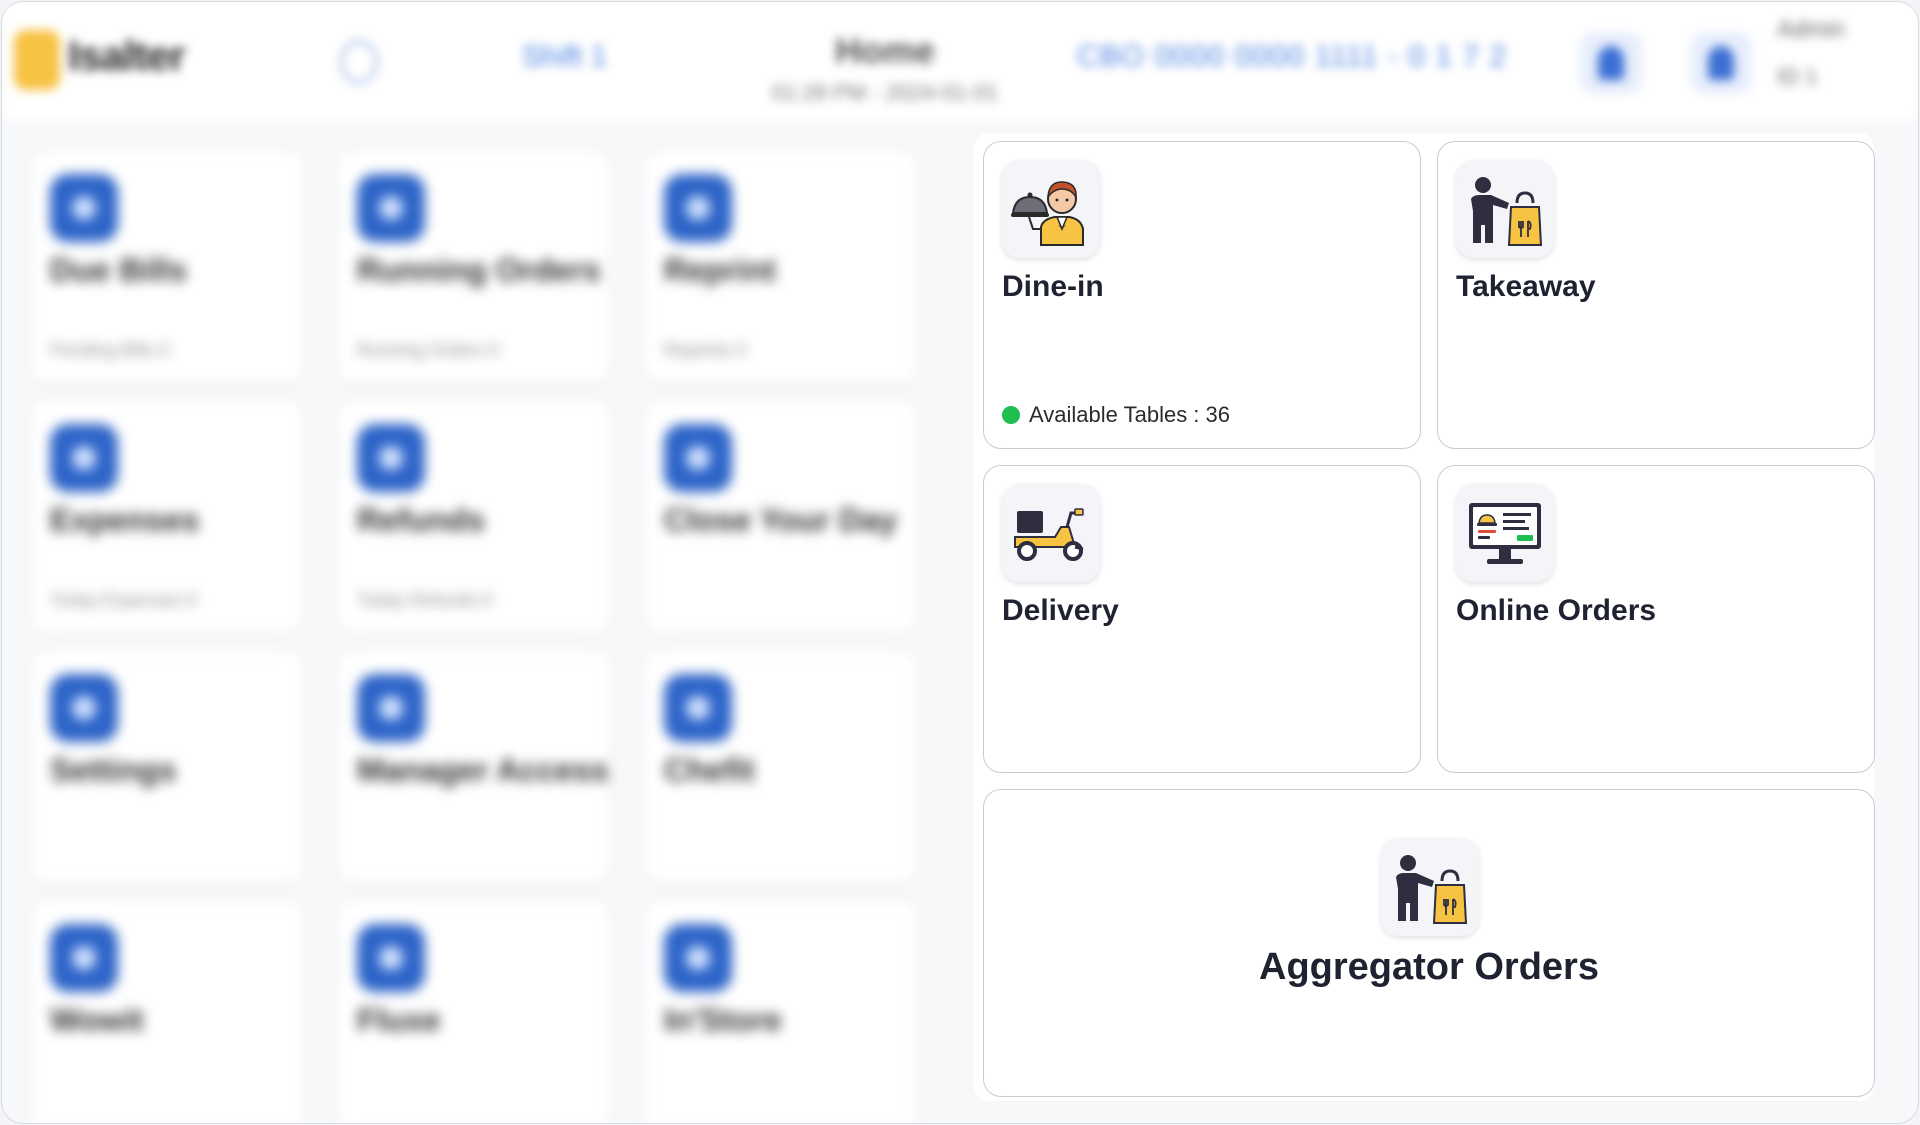 The width and height of the screenshot is (1920, 1125). Describe the element at coordinates (391, 708) in the screenshot. I see `key-icon` at that location.